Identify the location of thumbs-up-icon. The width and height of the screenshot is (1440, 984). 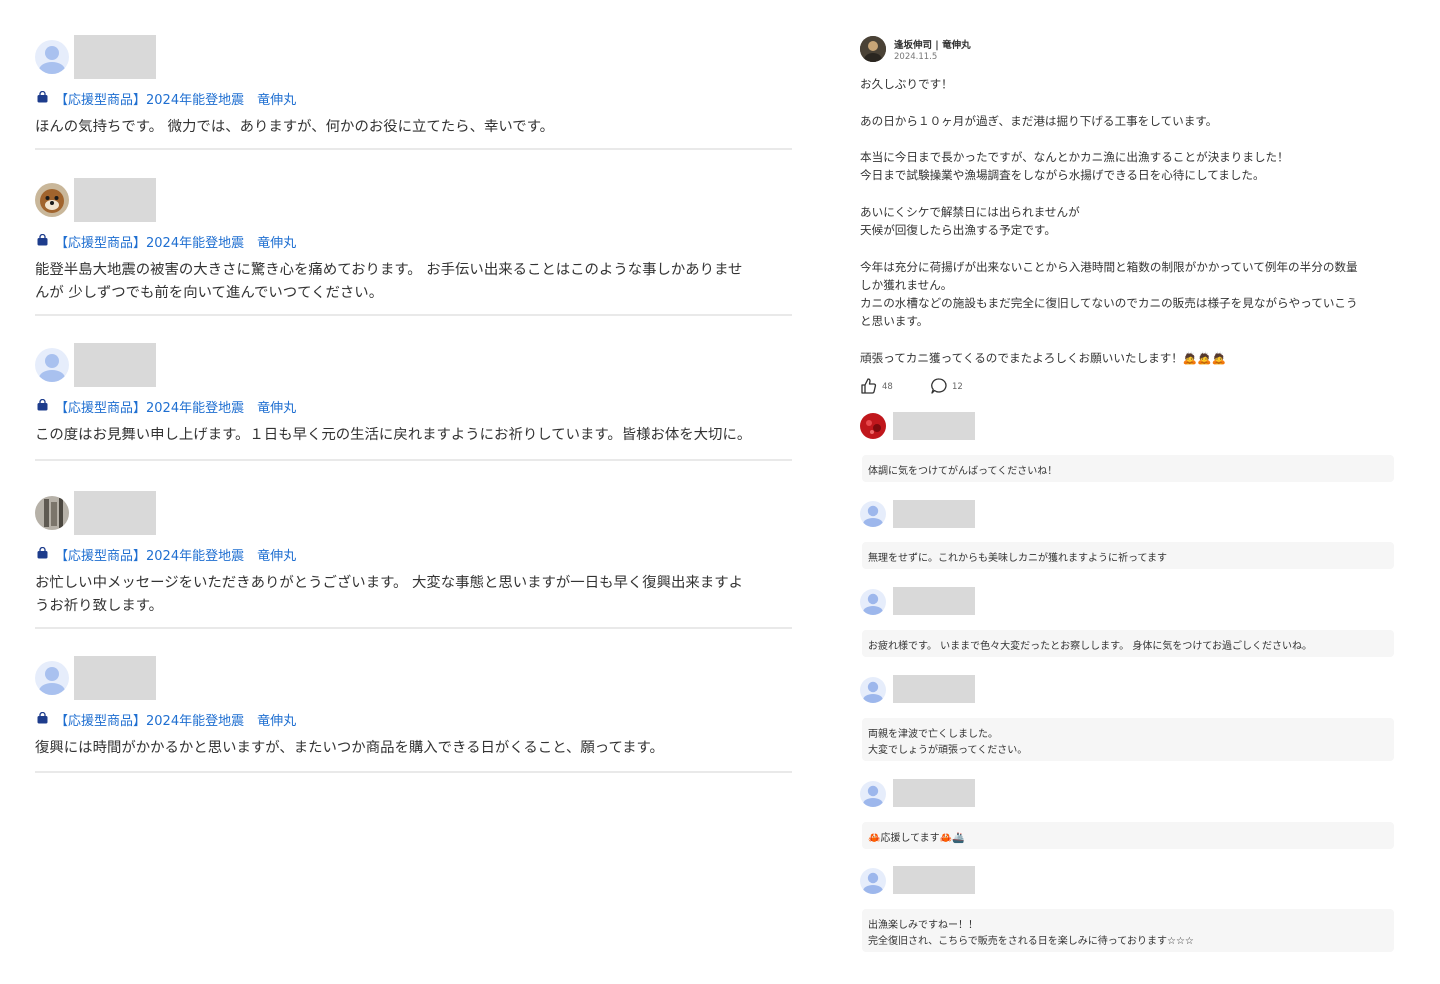
(869, 386).